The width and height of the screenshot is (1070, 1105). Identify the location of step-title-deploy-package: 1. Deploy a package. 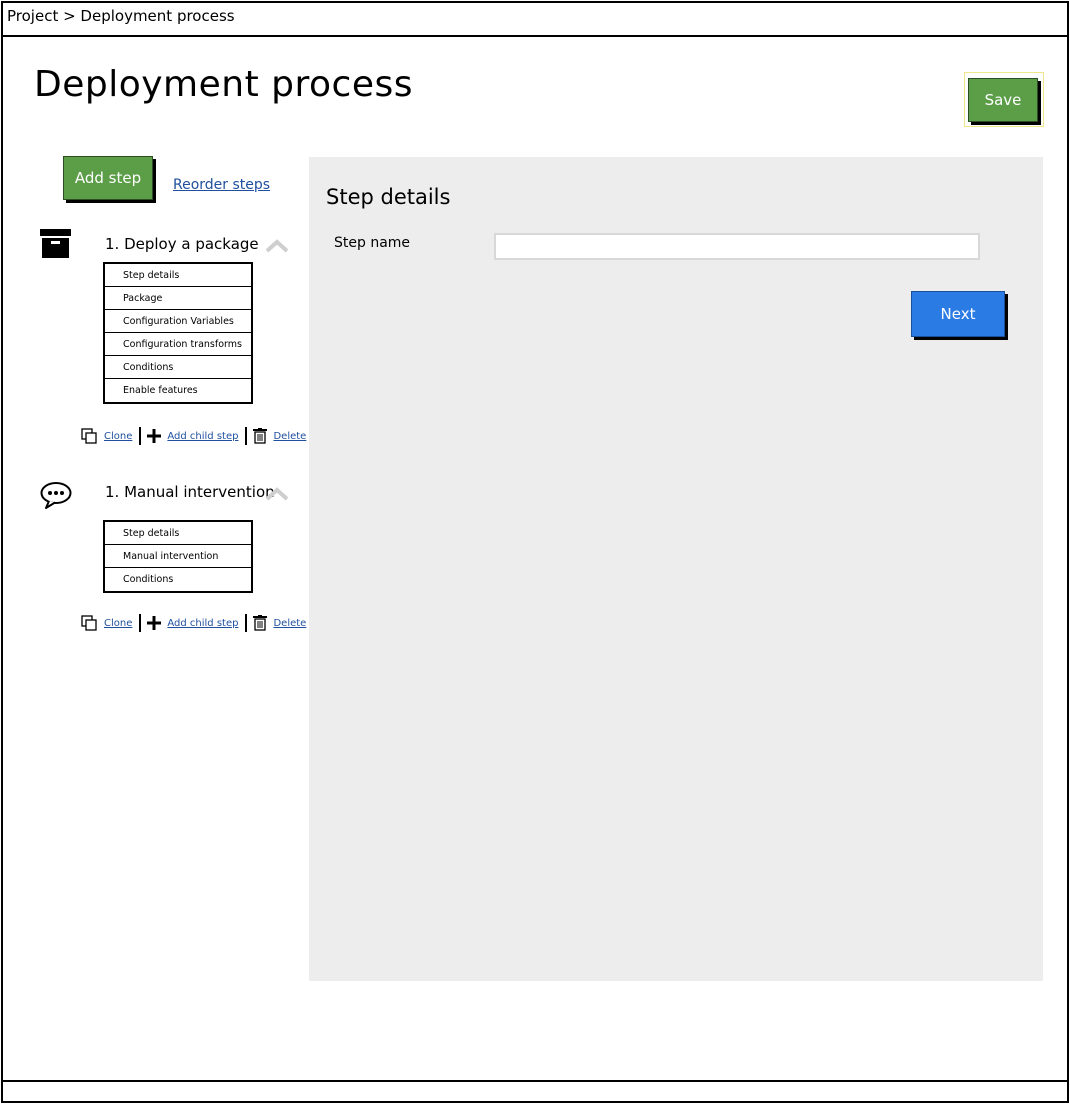
(182, 244).